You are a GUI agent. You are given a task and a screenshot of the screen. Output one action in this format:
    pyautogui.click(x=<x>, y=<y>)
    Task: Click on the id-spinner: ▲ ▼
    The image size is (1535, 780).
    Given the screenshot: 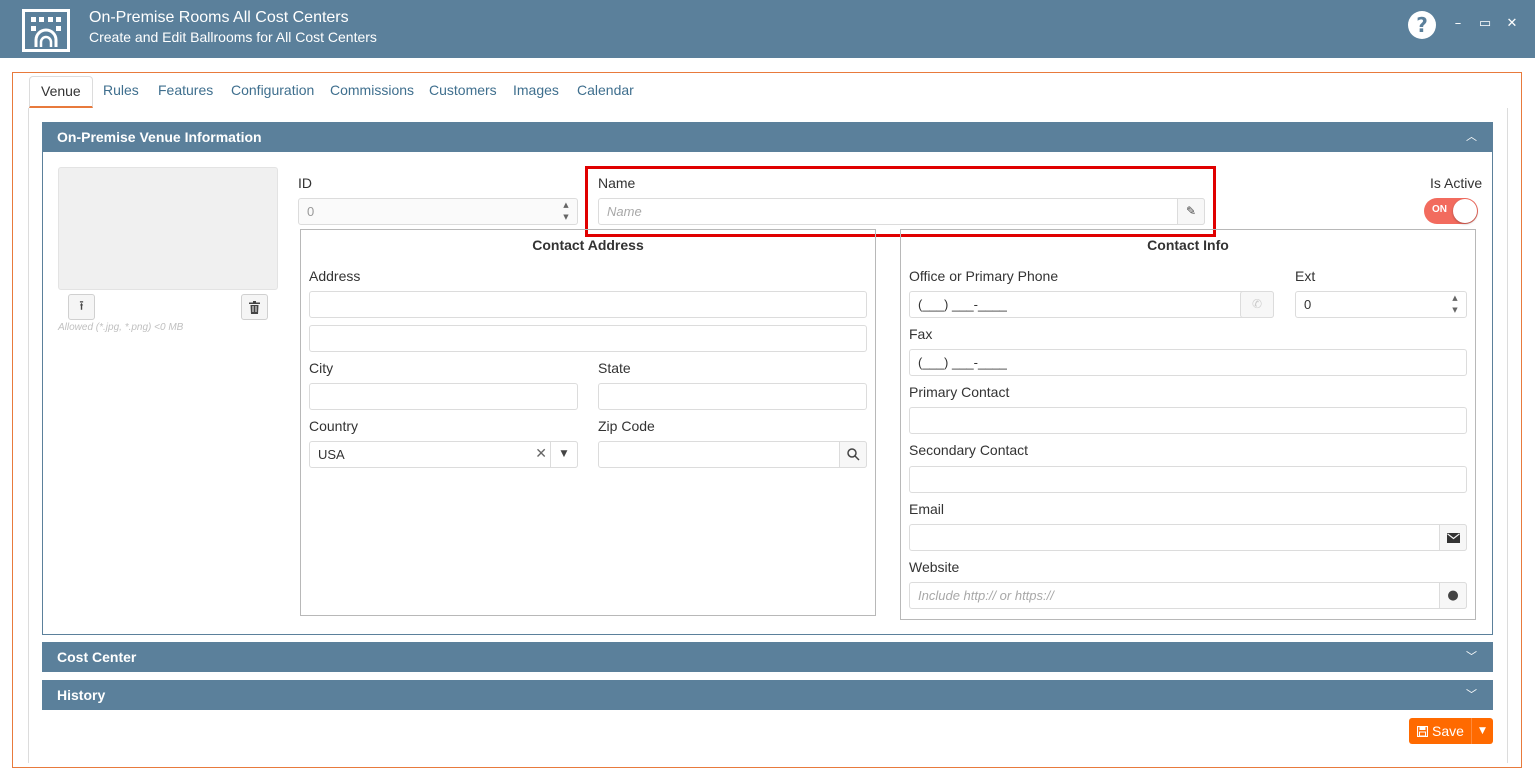 What is the action you would take?
    pyautogui.click(x=566, y=211)
    